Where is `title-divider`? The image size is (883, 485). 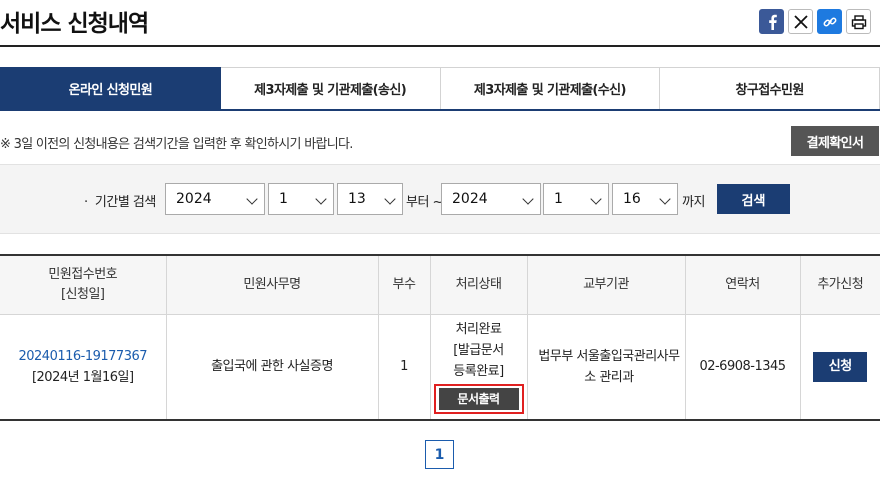
title-divider is located at coordinates (440, 46).